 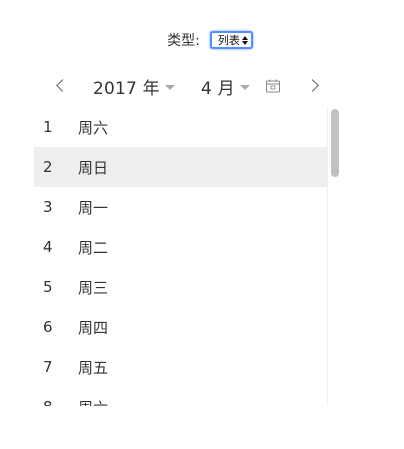 I want to click on type-select: 列表, so click(x=231, y=40).